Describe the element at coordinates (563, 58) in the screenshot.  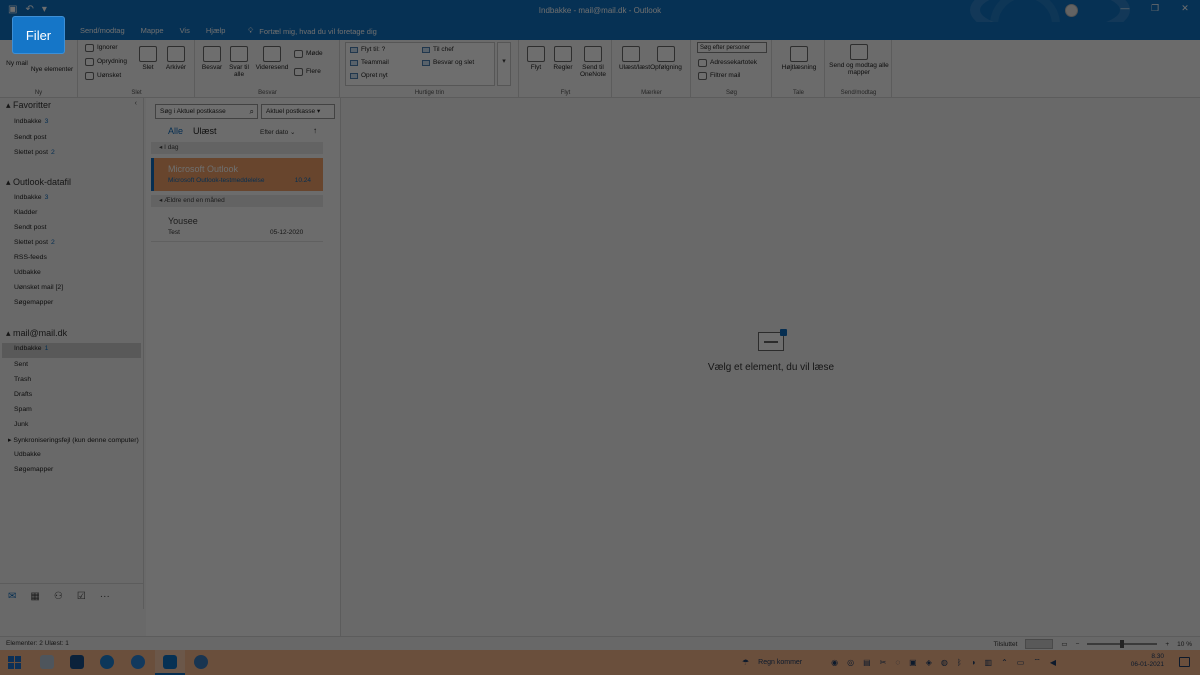
I see `rules-button: Regler` at that location.